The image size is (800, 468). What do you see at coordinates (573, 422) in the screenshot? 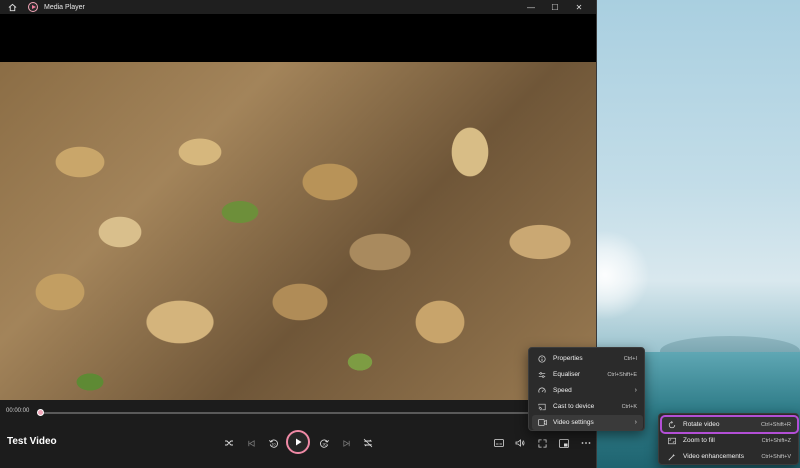
I see `menu-item-label: Video settings` at bounding box center [573, 422].